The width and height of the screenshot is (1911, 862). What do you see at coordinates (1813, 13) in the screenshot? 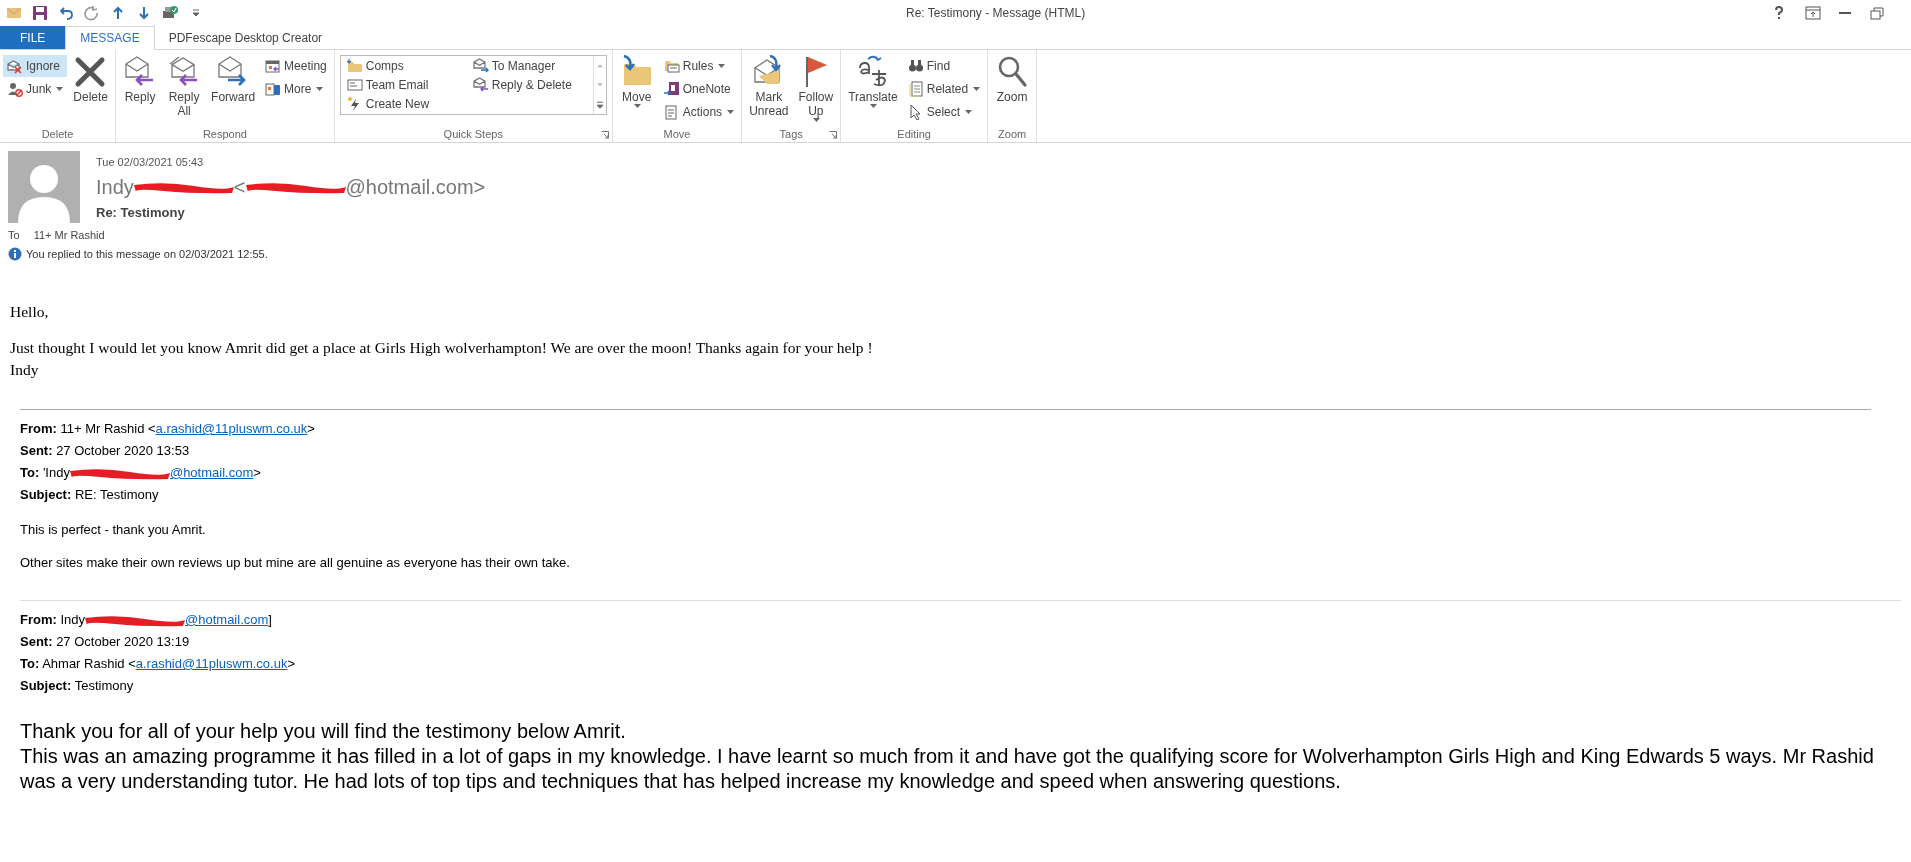
I see `ribbon-options-icon` at bounding box center [1813, 13].